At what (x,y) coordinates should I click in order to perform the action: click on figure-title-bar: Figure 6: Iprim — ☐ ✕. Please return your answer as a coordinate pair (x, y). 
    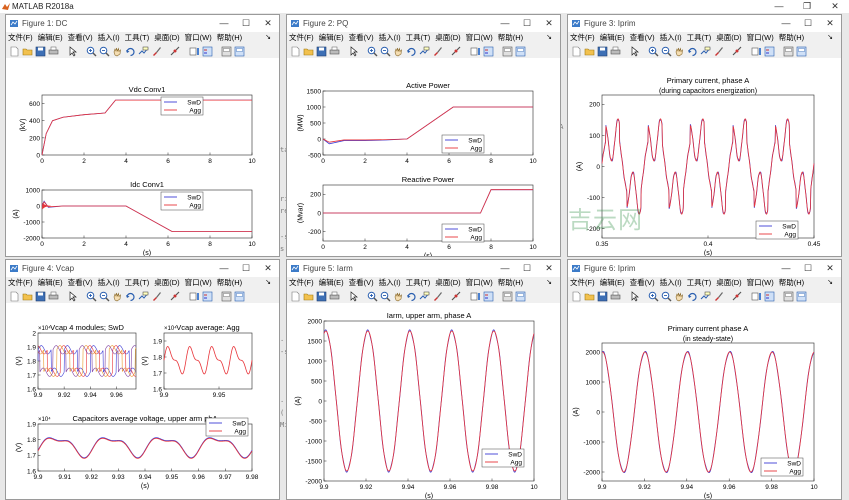
    Looking at the image, I should click on (704, 268).